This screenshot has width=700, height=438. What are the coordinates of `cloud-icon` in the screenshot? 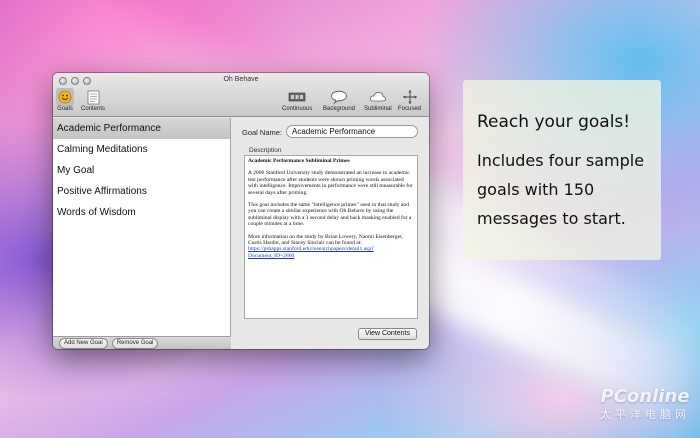 It's located at (378, 97).